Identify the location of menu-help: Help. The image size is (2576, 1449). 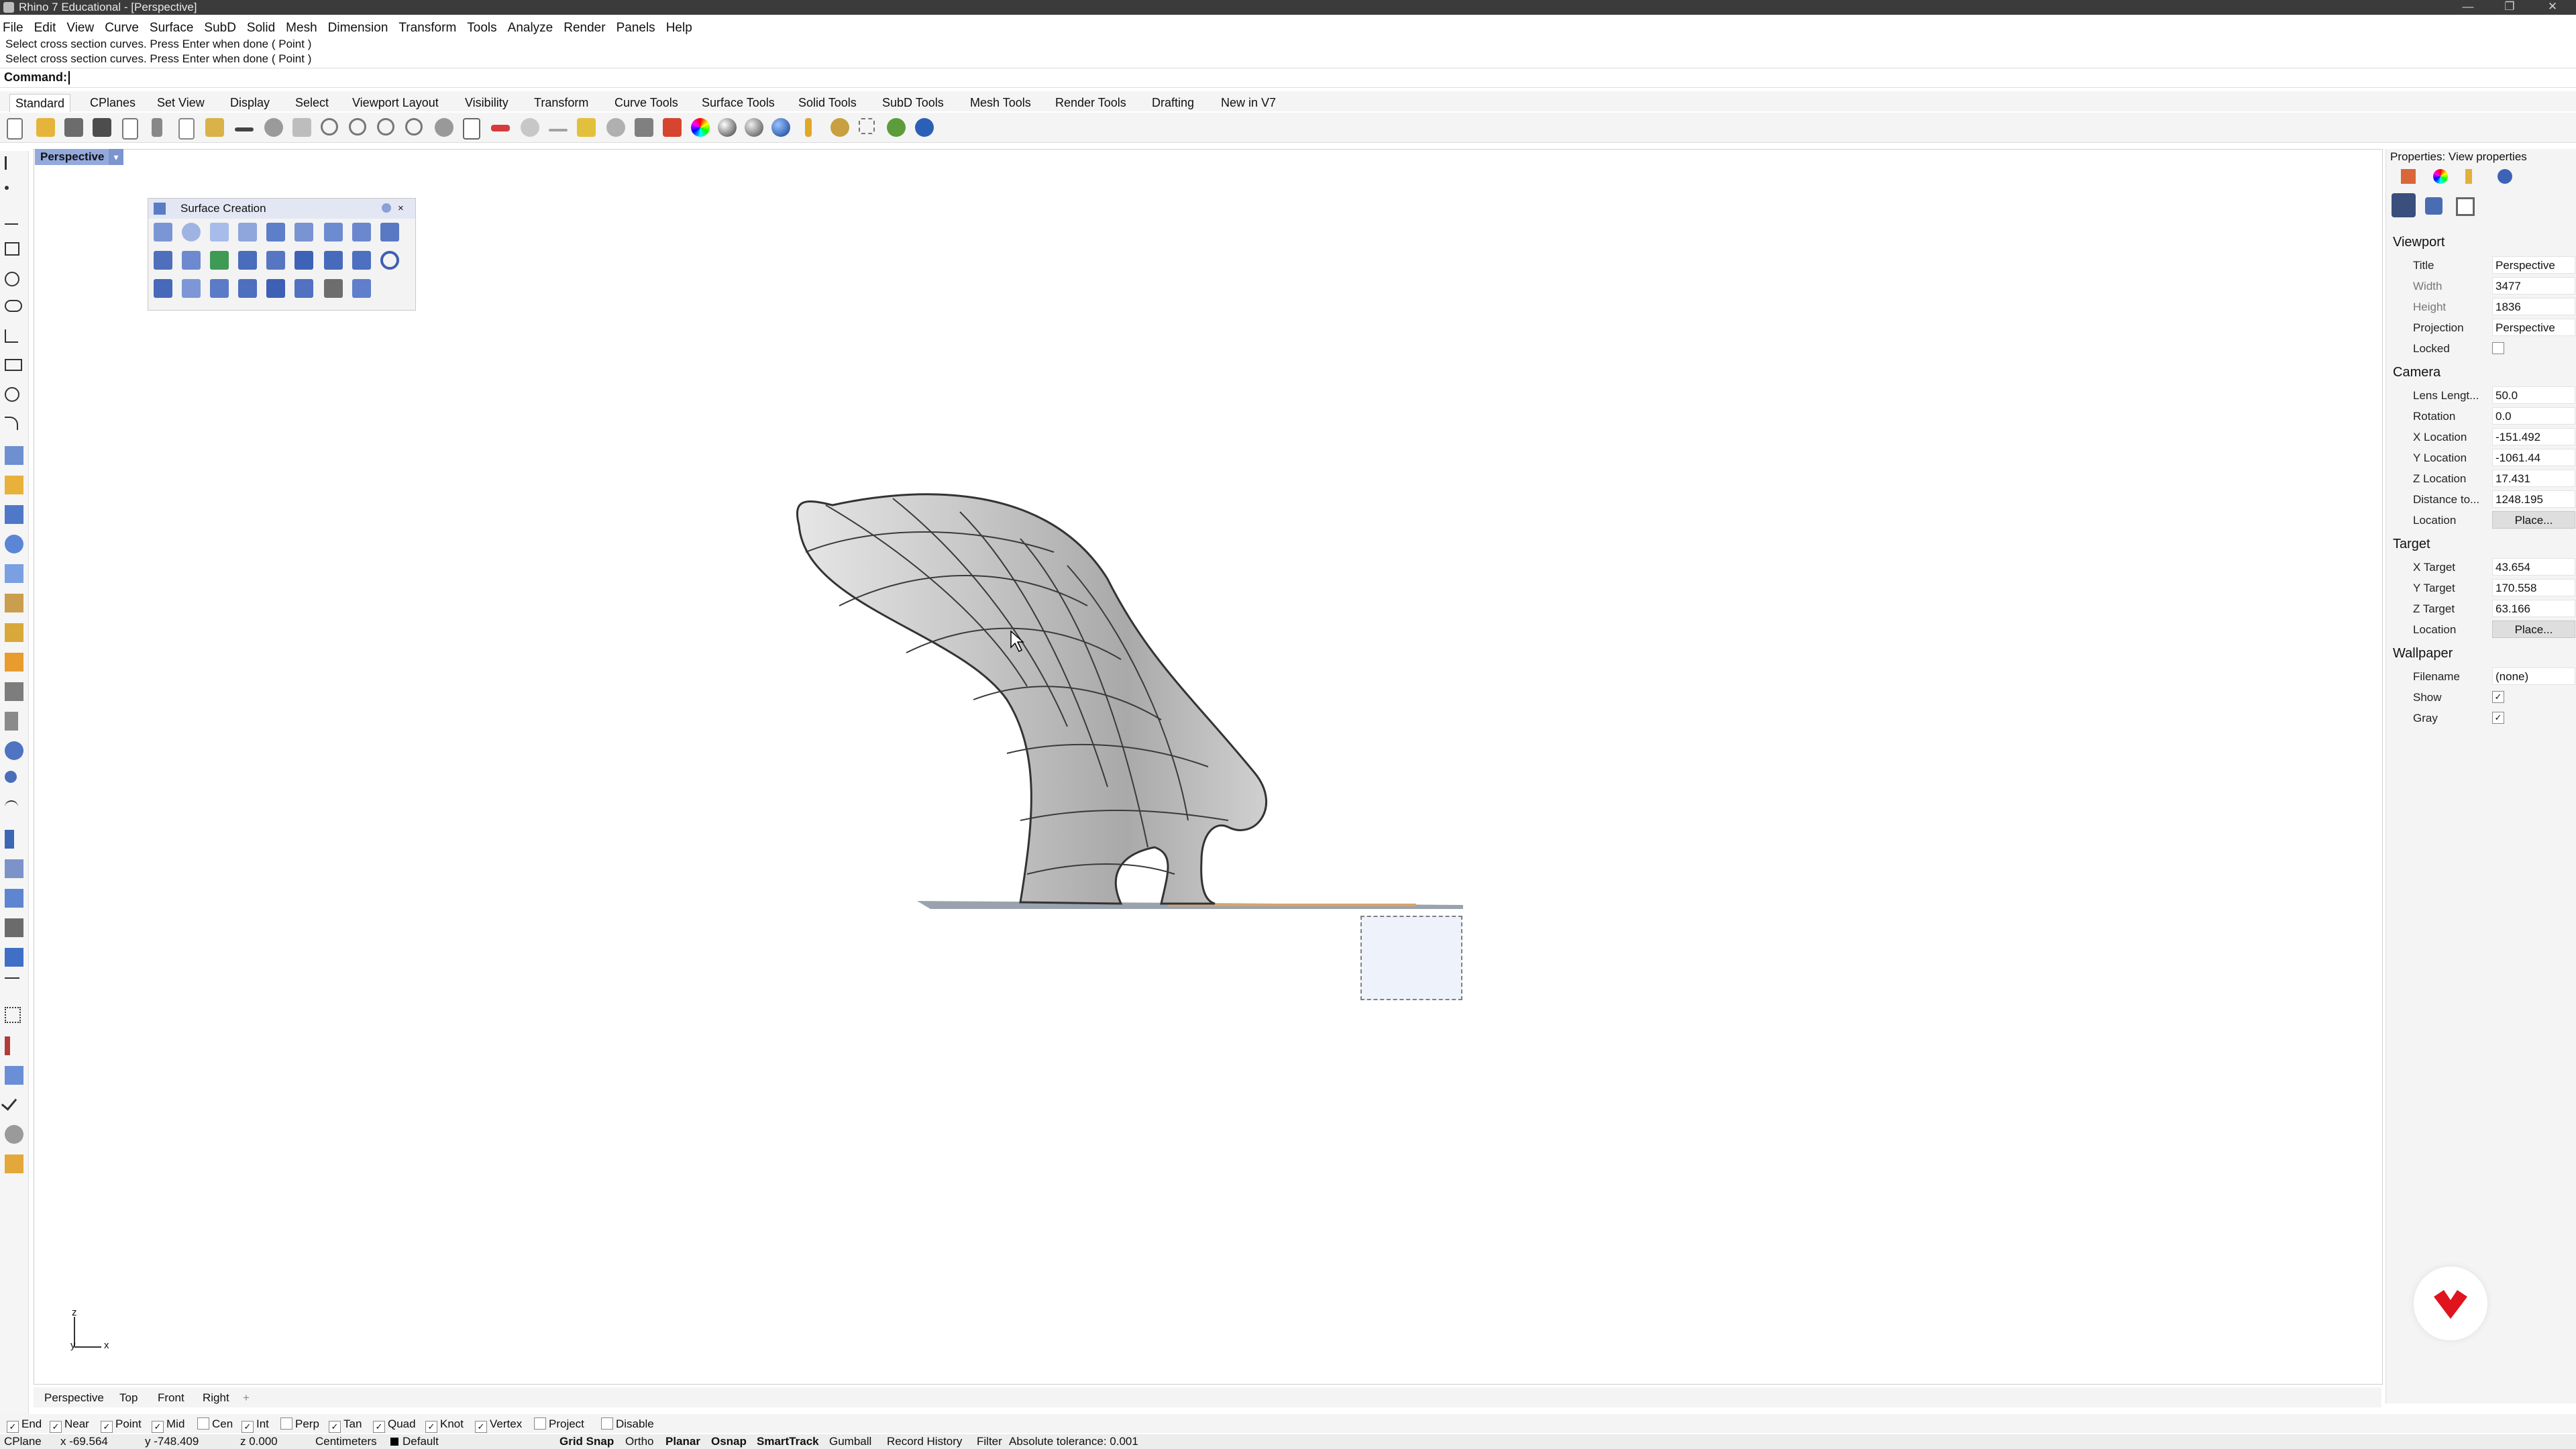
(679, 27).